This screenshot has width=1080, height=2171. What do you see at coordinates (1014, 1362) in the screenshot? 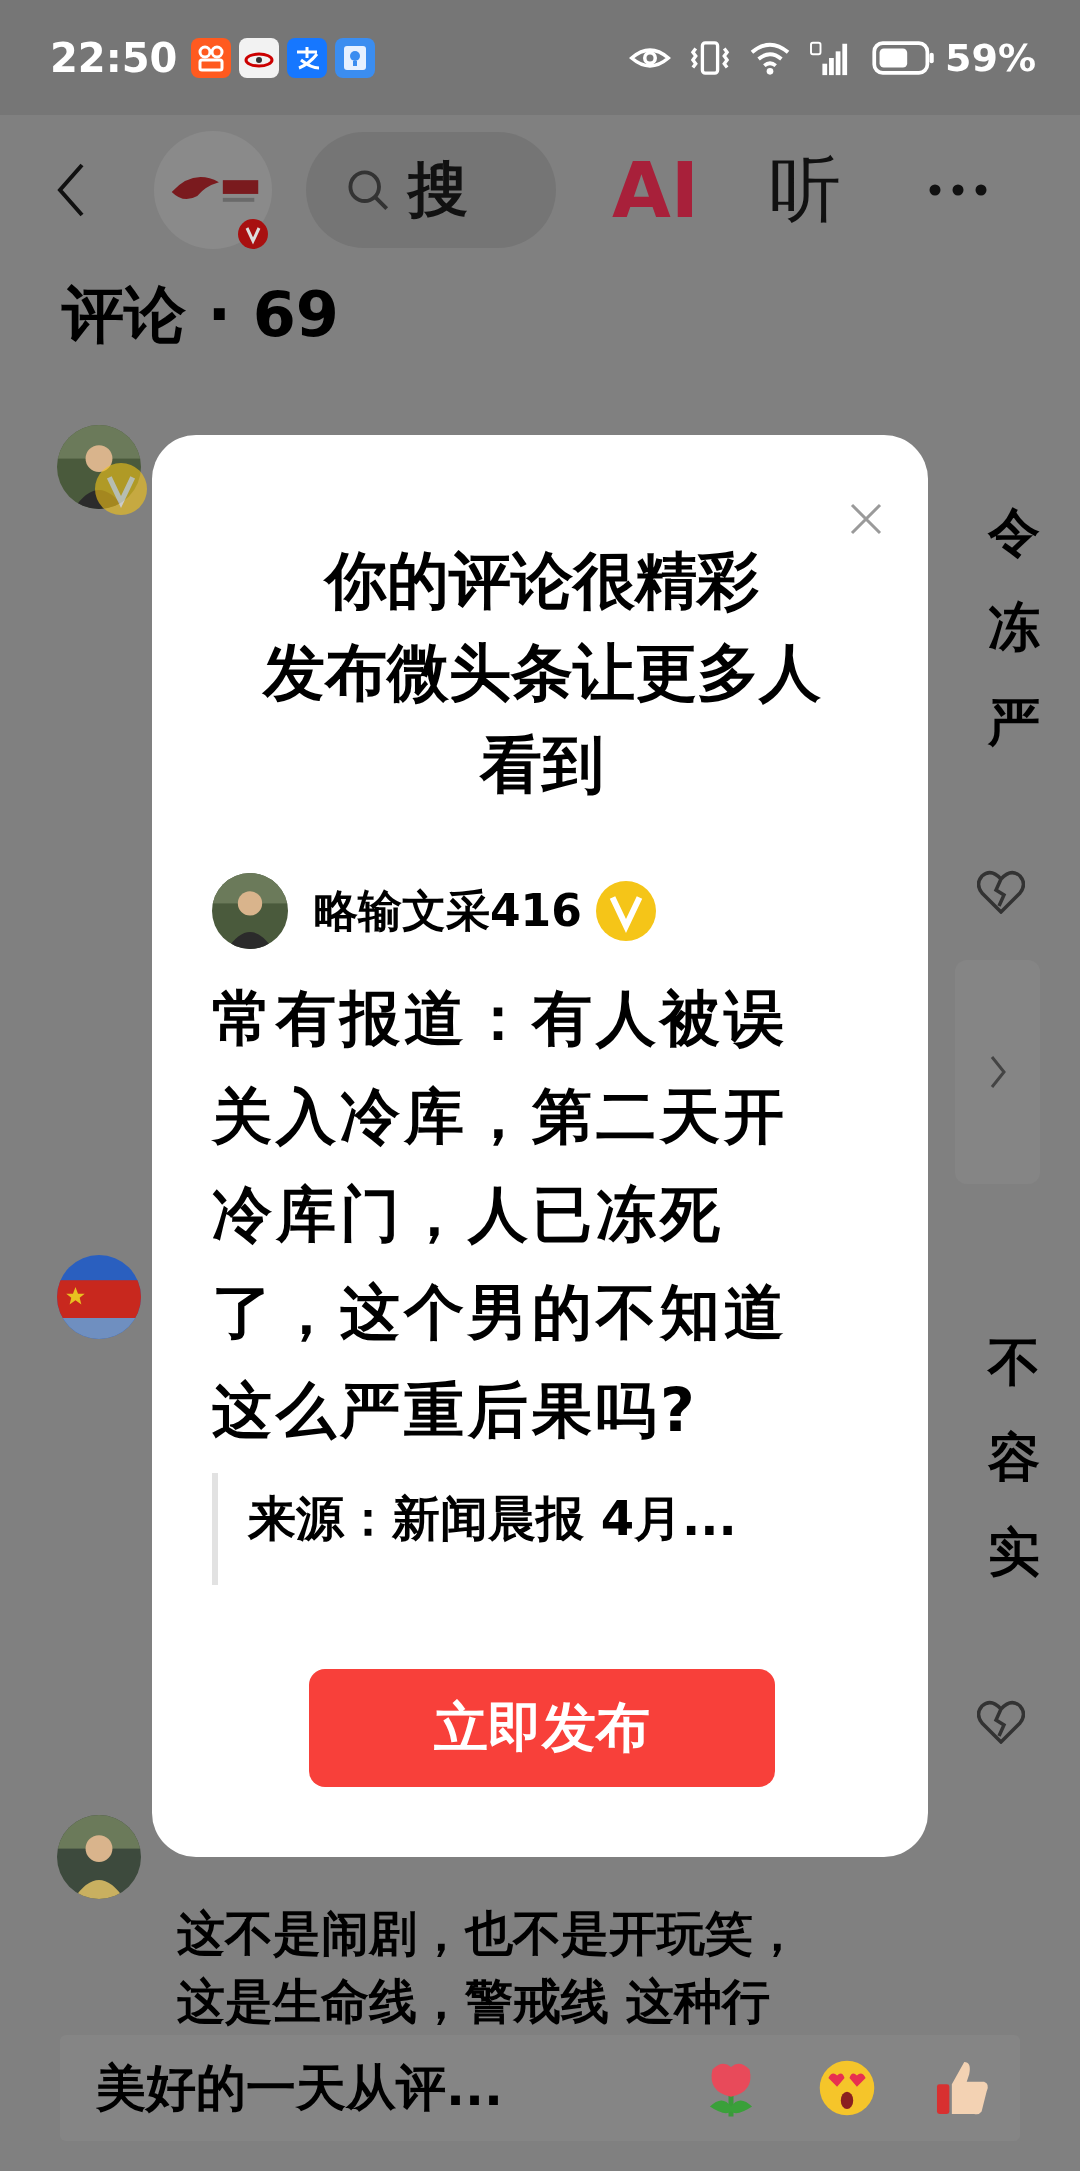
I see `comment-text: 不` at bounding box center [1014, 1362].